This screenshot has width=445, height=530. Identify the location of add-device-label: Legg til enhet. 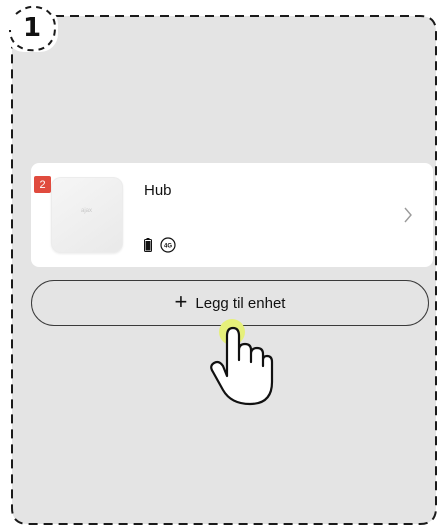
(240, 303).